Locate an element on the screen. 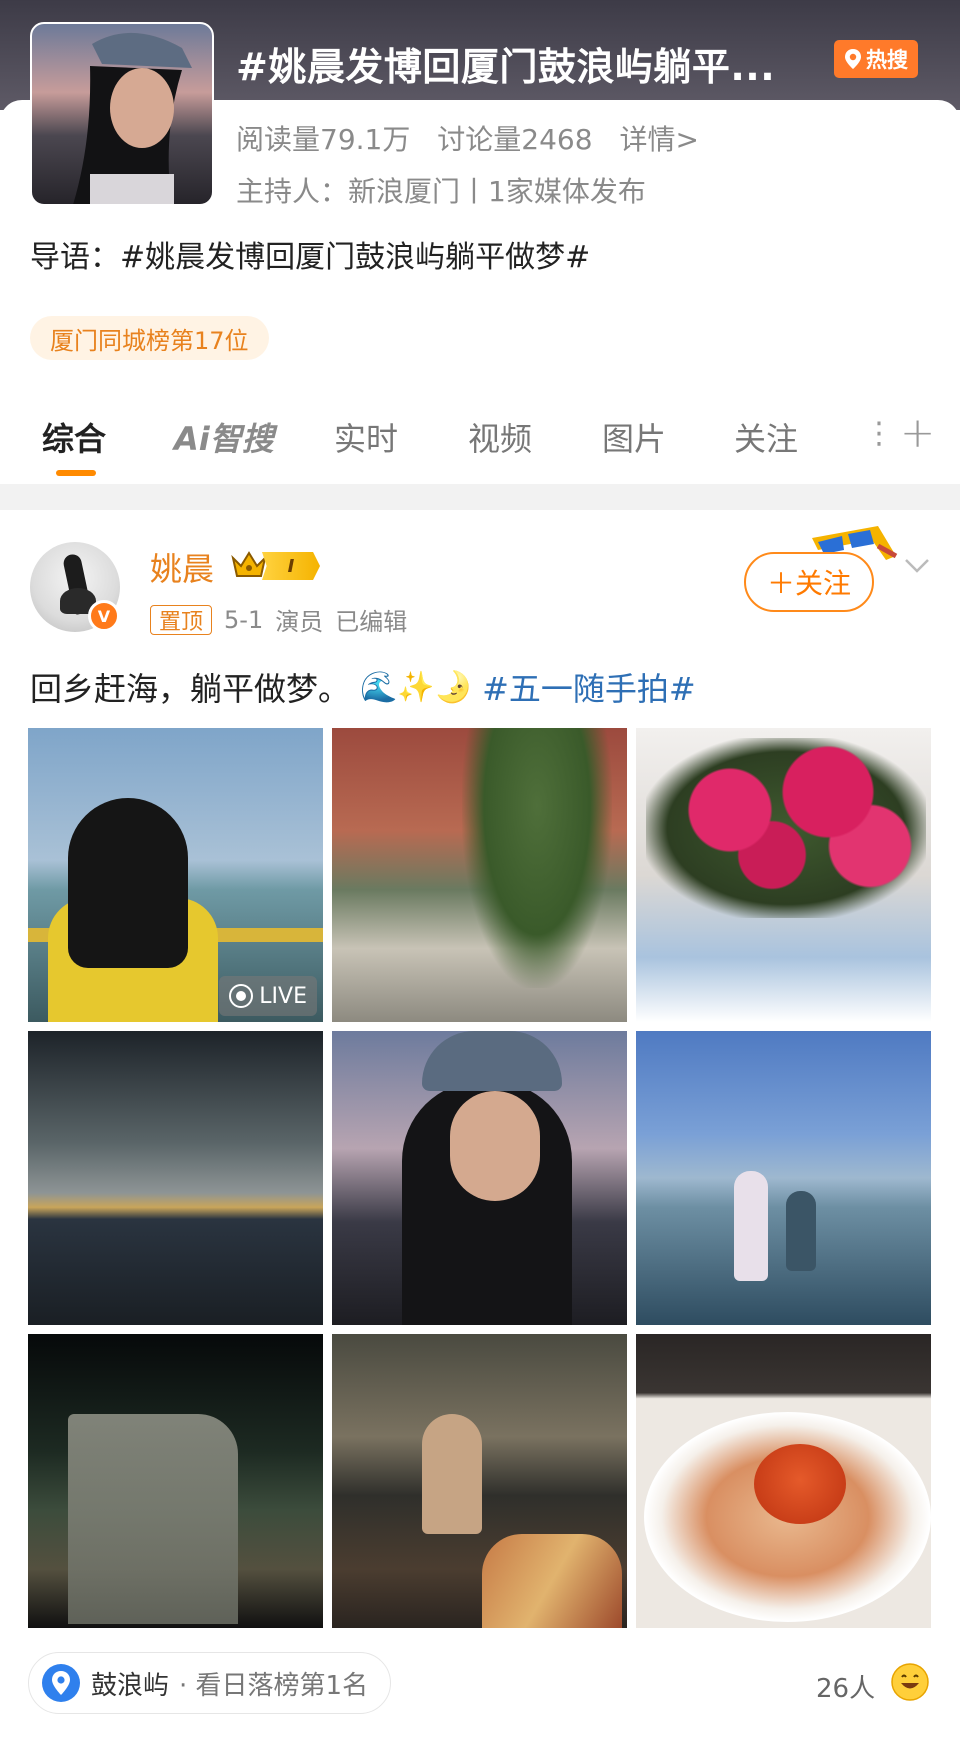 The image size is (960, 1738). post-emojis: 🌊✨🌛 is located at coordinates (416, 687).